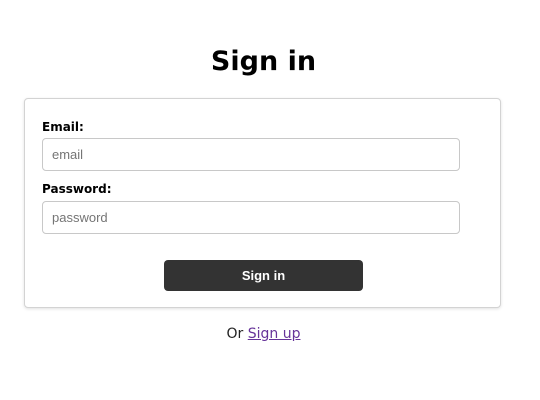 The height and width of the screenshot is (400, 540). I want to click on password-label: Password:, so click(77, 189).